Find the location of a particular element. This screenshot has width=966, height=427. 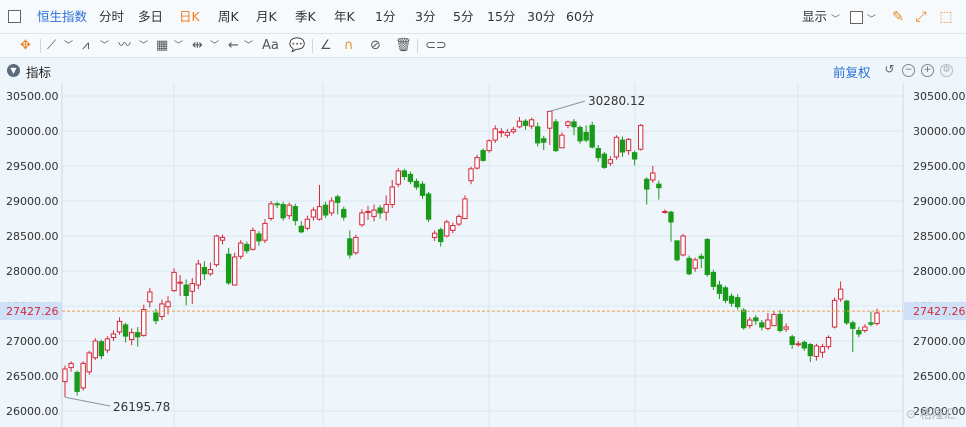

reset-icon: ↺ is located at coordinates (889, 70).